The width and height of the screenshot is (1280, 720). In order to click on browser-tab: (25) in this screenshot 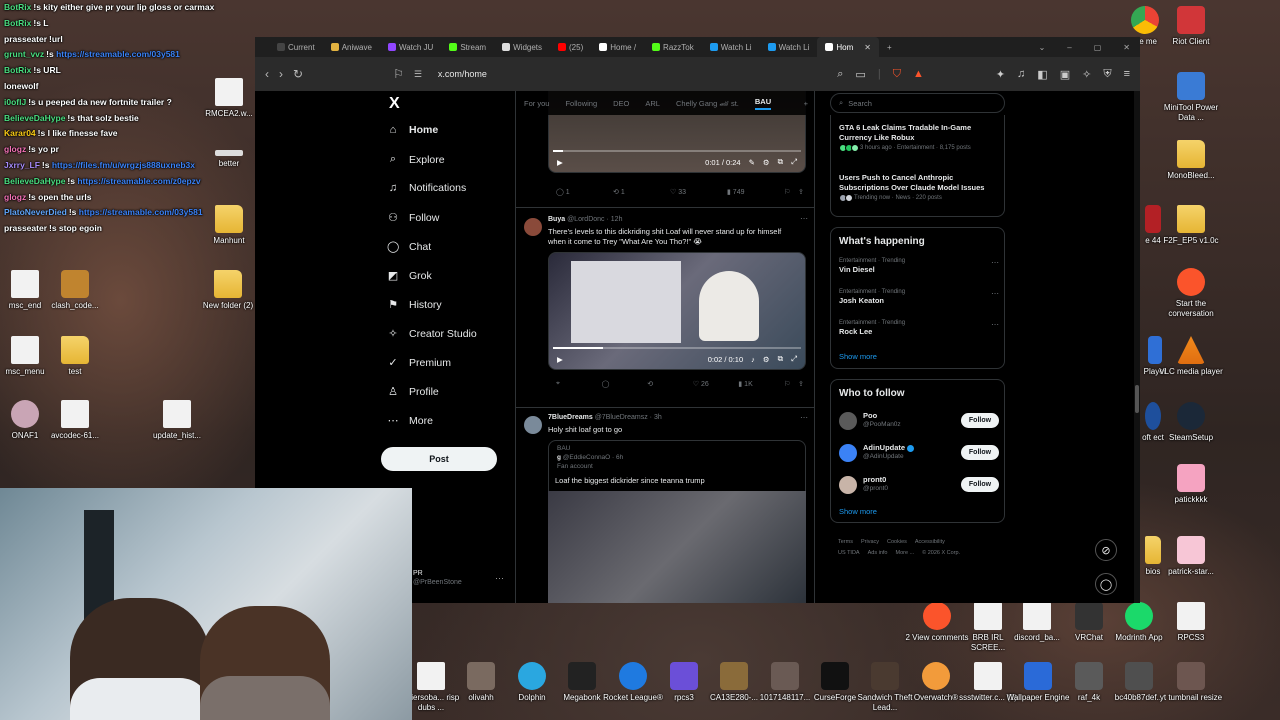, I will do `click(570, 47)`.